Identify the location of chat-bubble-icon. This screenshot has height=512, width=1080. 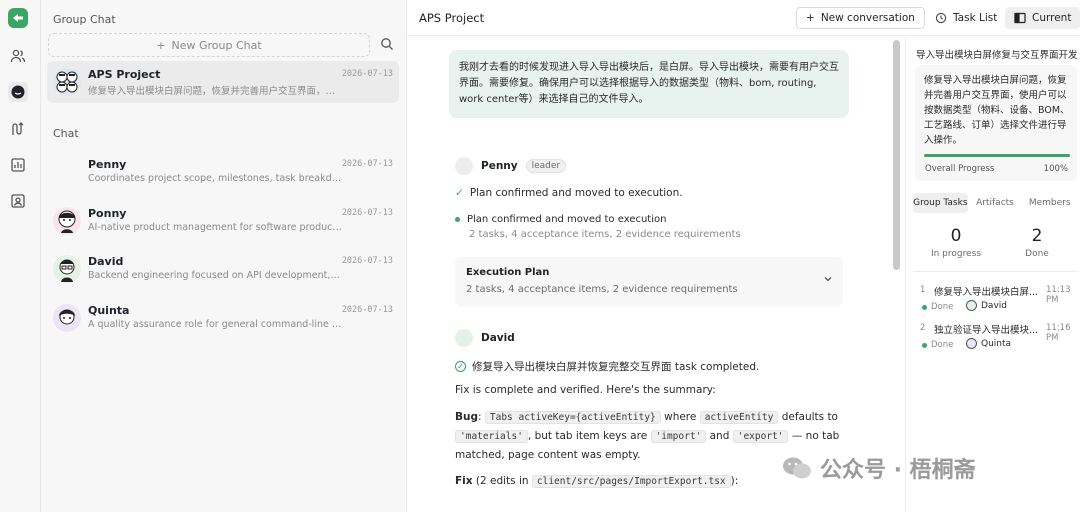
(18, 92).